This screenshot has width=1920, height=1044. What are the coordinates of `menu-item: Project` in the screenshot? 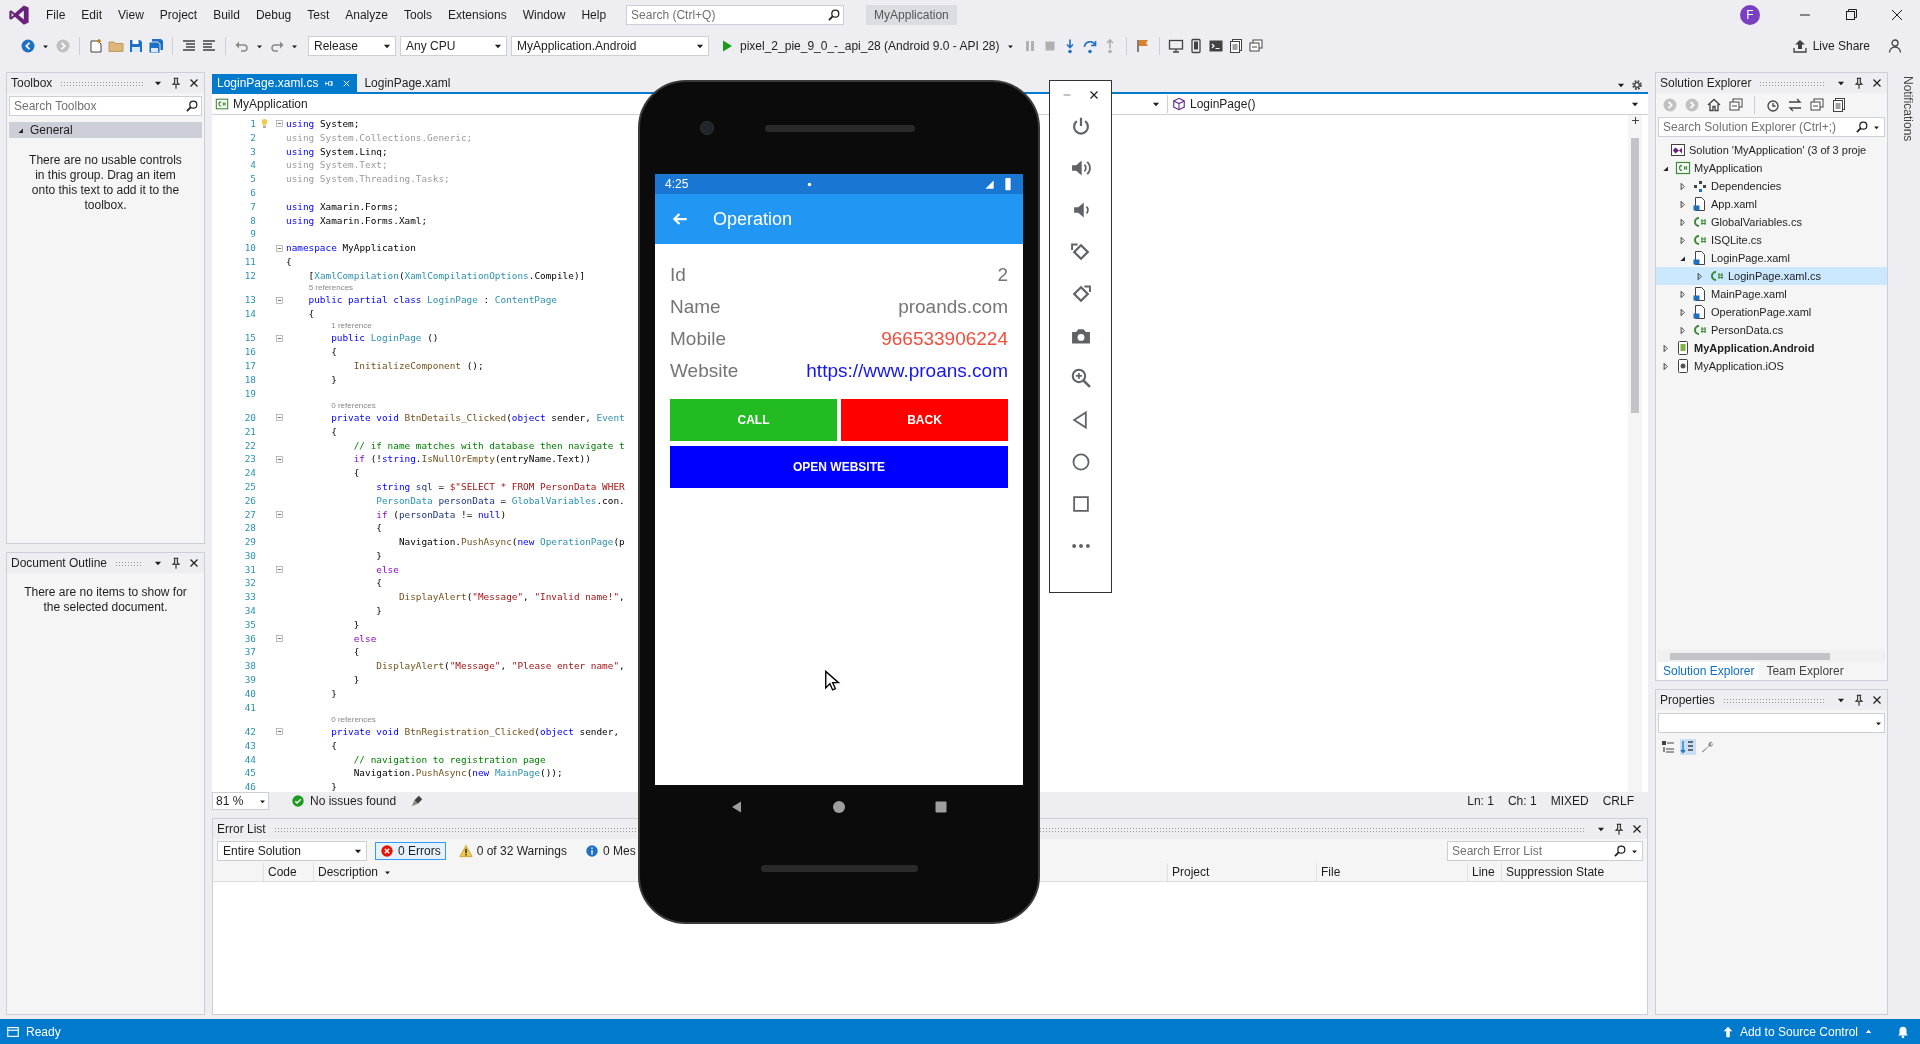 It's located at (178, 15).